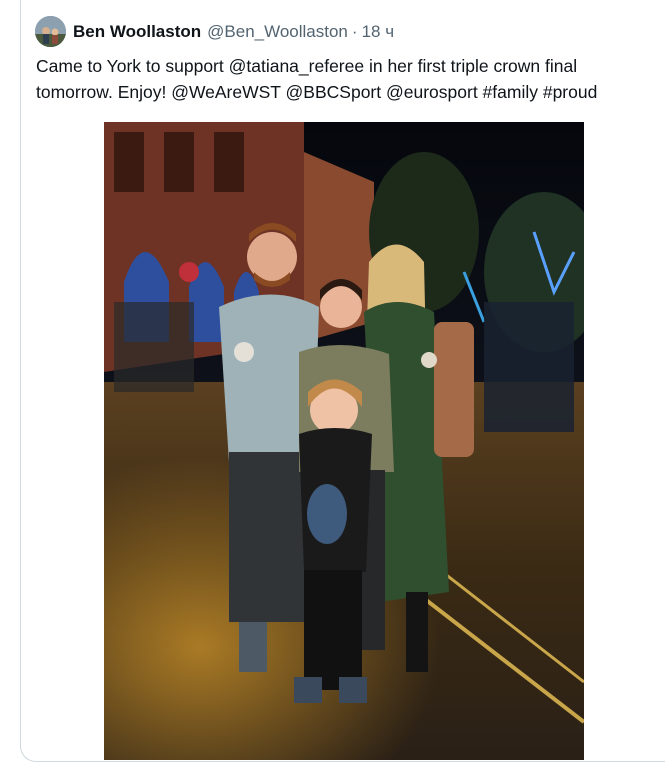  I want to click on avatar, so click(50, 31).